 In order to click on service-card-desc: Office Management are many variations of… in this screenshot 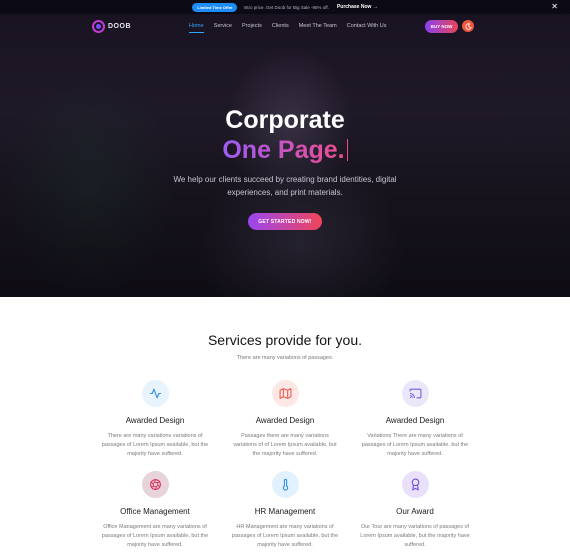, I will do `click(155, 536)`.